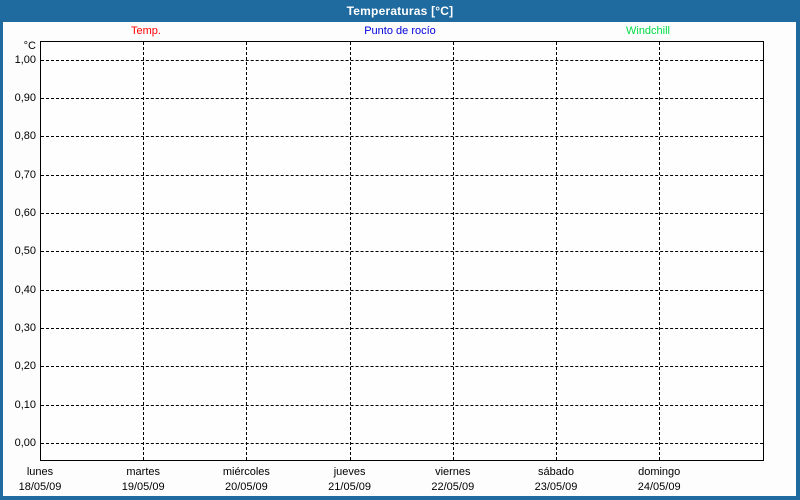 Image resolution: width=800 pixels, height=500 pixels. What do you see at coordinates (40, 487) in the screenshot?
I see `x-date-label: 18/05/09` at bounding box center [40, 487].